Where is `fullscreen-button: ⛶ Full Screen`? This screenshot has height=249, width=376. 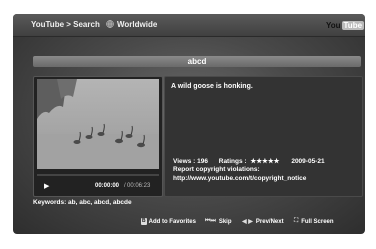
fullscreen-button: ⛶ Full Screen is located at coordinates (314, 221).